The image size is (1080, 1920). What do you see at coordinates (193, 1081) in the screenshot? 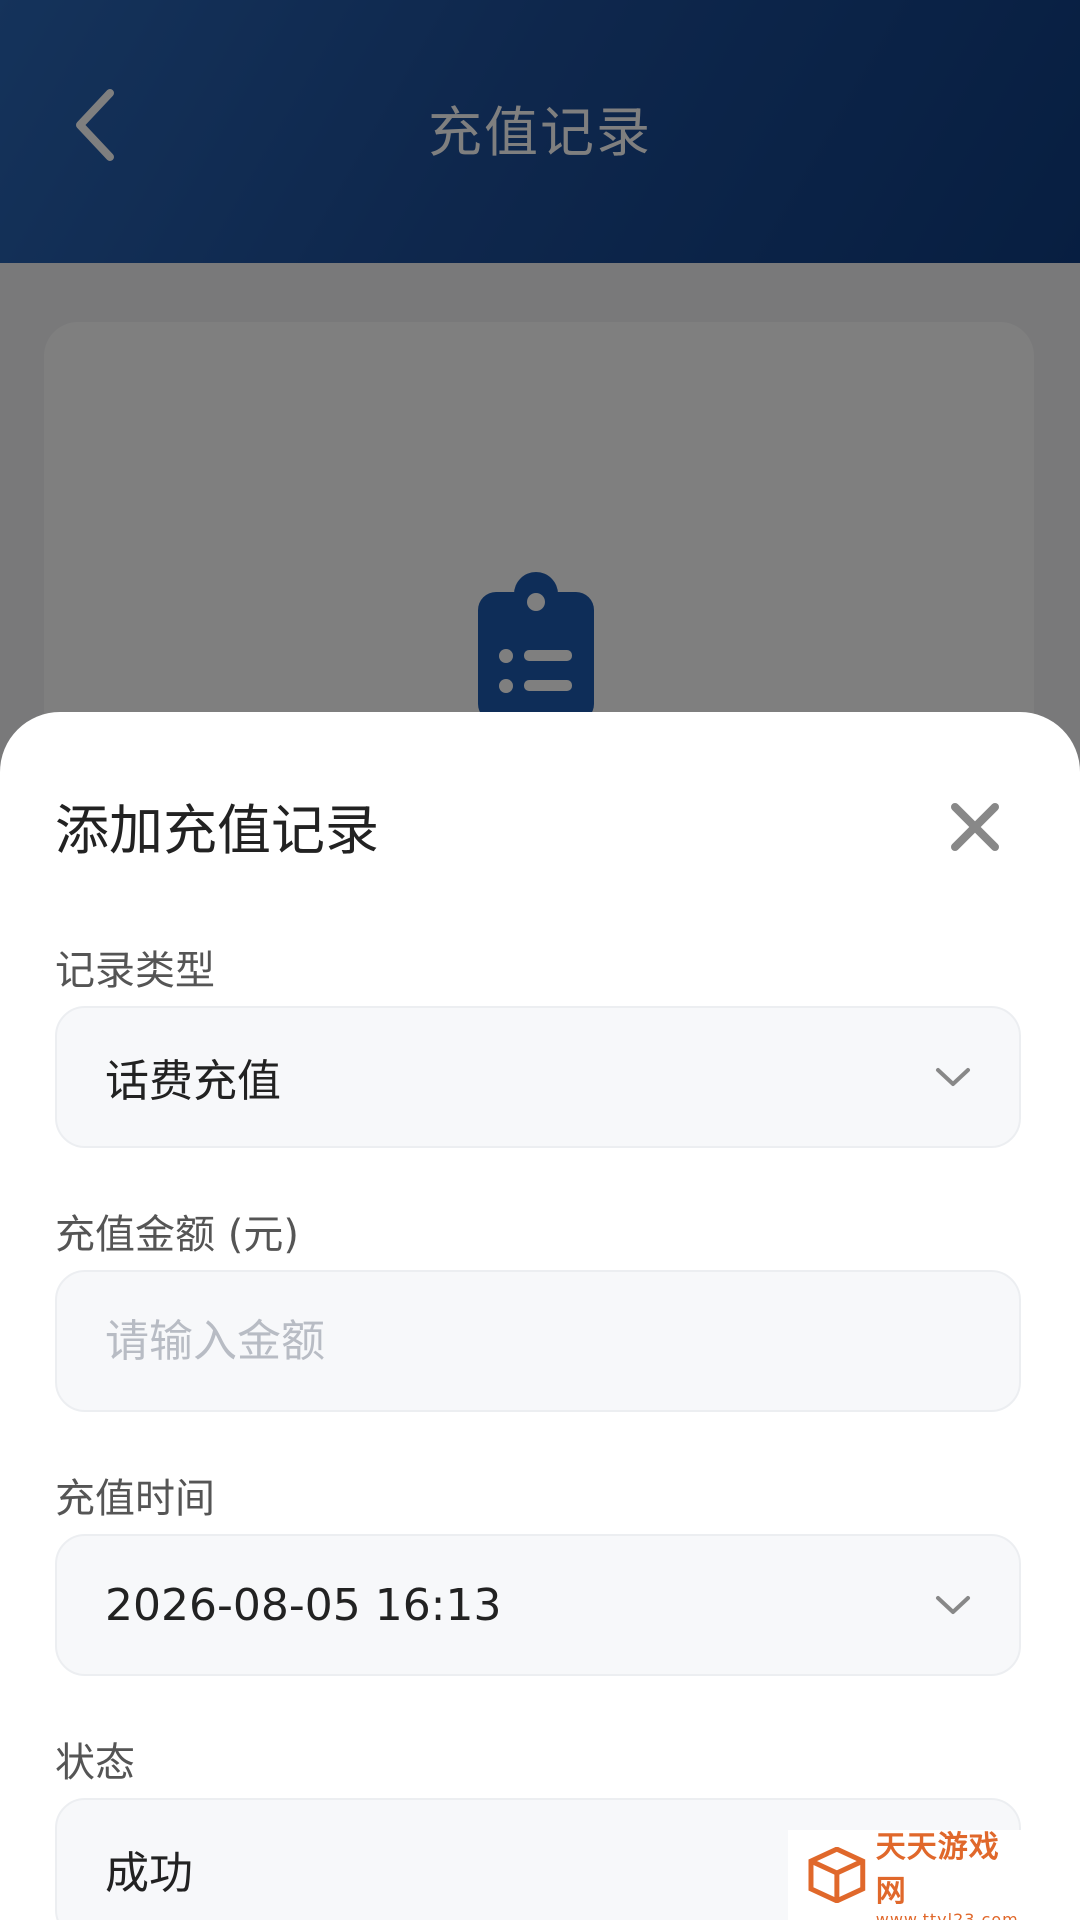
I see `record-type-value: 话费充值` at bounding box center [193, 1081].